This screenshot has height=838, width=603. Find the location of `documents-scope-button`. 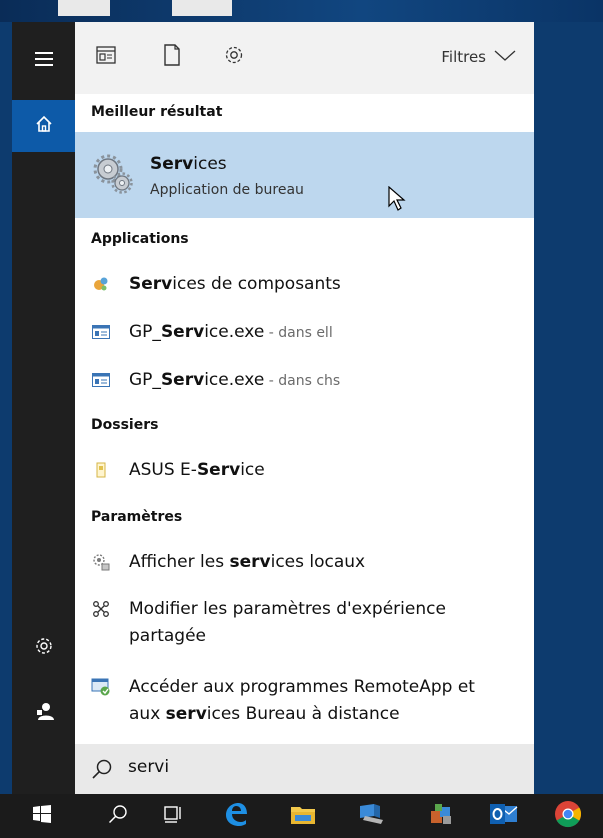

documents-scope-button is located at coordinates (172, 57).